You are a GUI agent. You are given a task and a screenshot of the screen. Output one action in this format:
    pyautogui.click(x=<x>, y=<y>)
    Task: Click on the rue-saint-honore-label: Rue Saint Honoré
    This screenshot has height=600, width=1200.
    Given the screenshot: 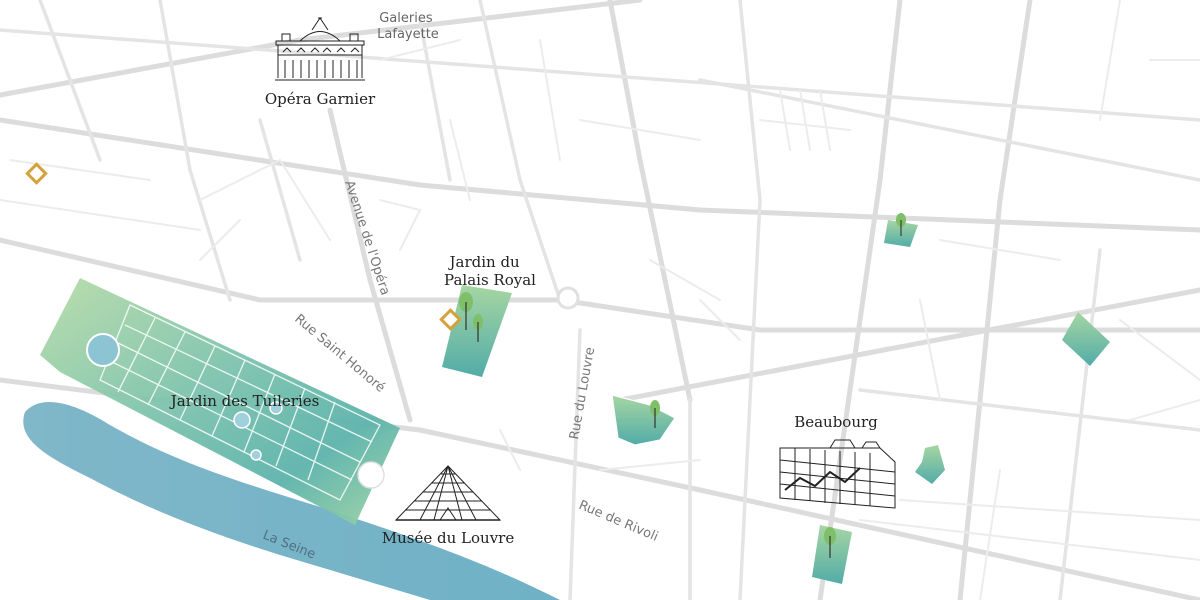 What is the action you would take?
    pyautogui.click(x=339, y=354)
    